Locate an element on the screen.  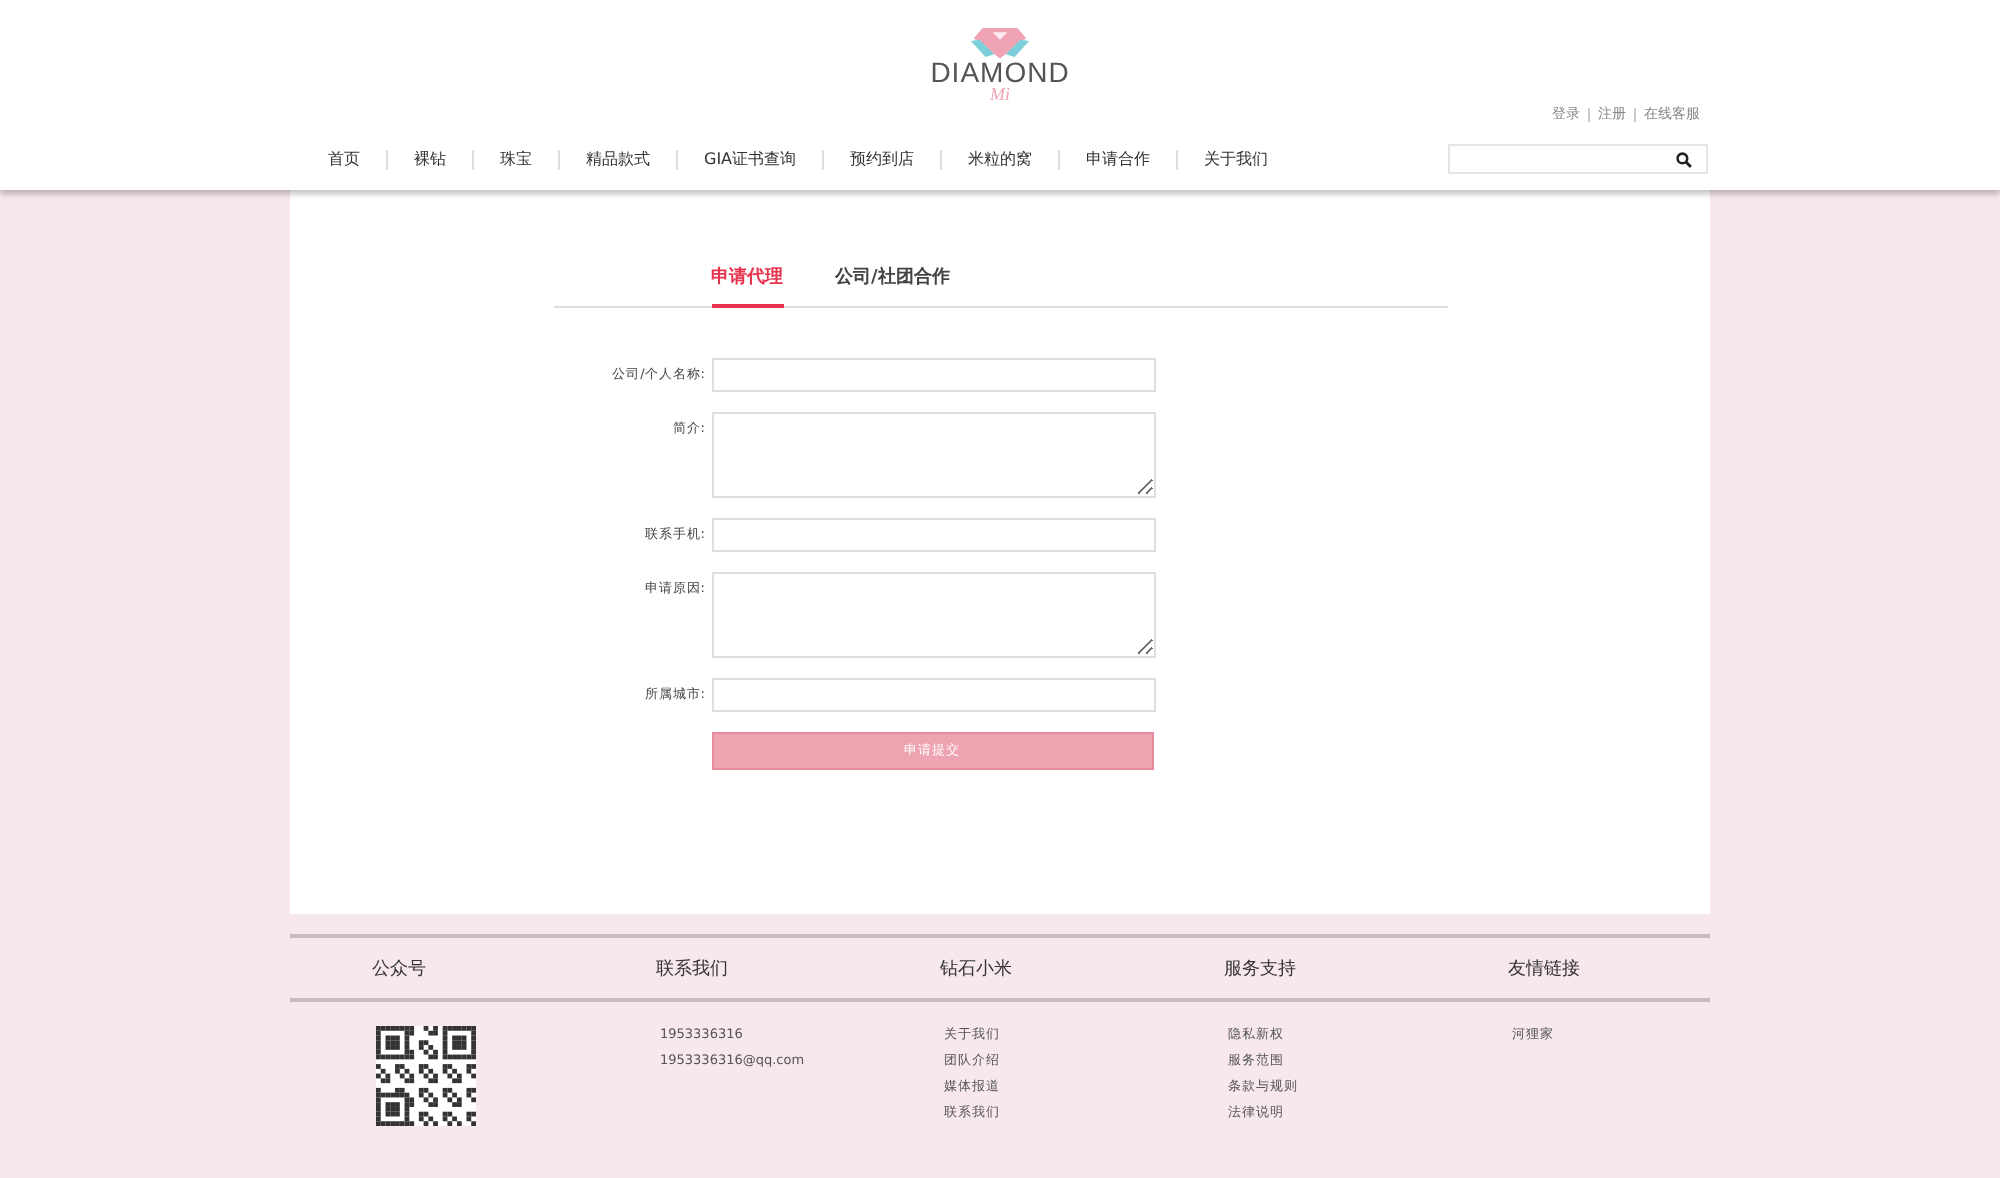
footer-heading: 公众号 is located at coordinates (399, 969).